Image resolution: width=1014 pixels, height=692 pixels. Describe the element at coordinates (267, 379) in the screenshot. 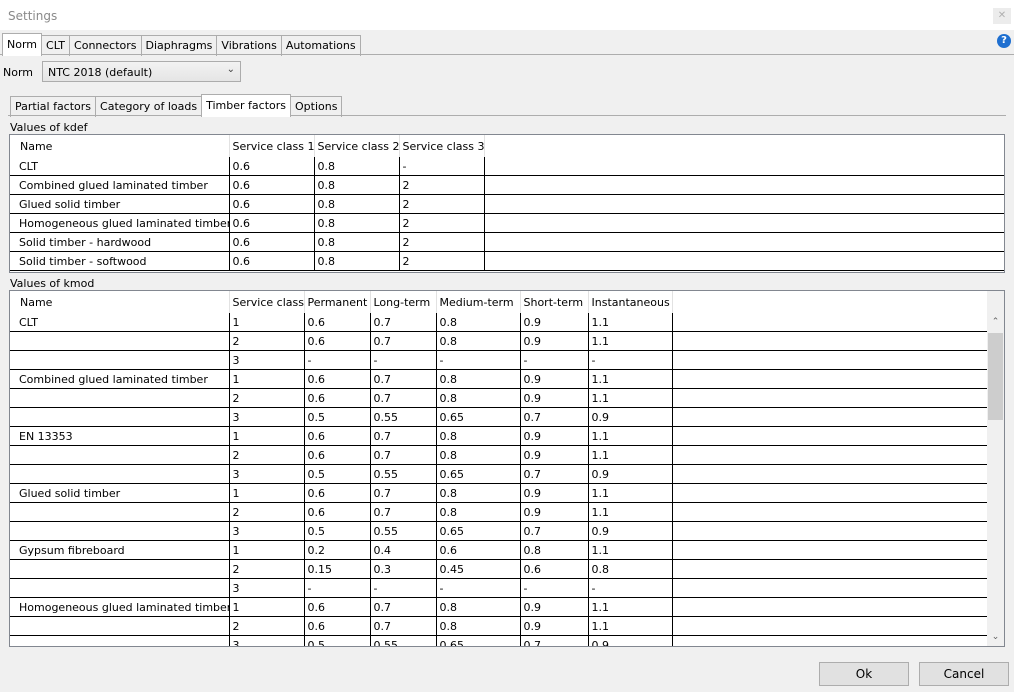

I see `table-cell: 1` at that location.